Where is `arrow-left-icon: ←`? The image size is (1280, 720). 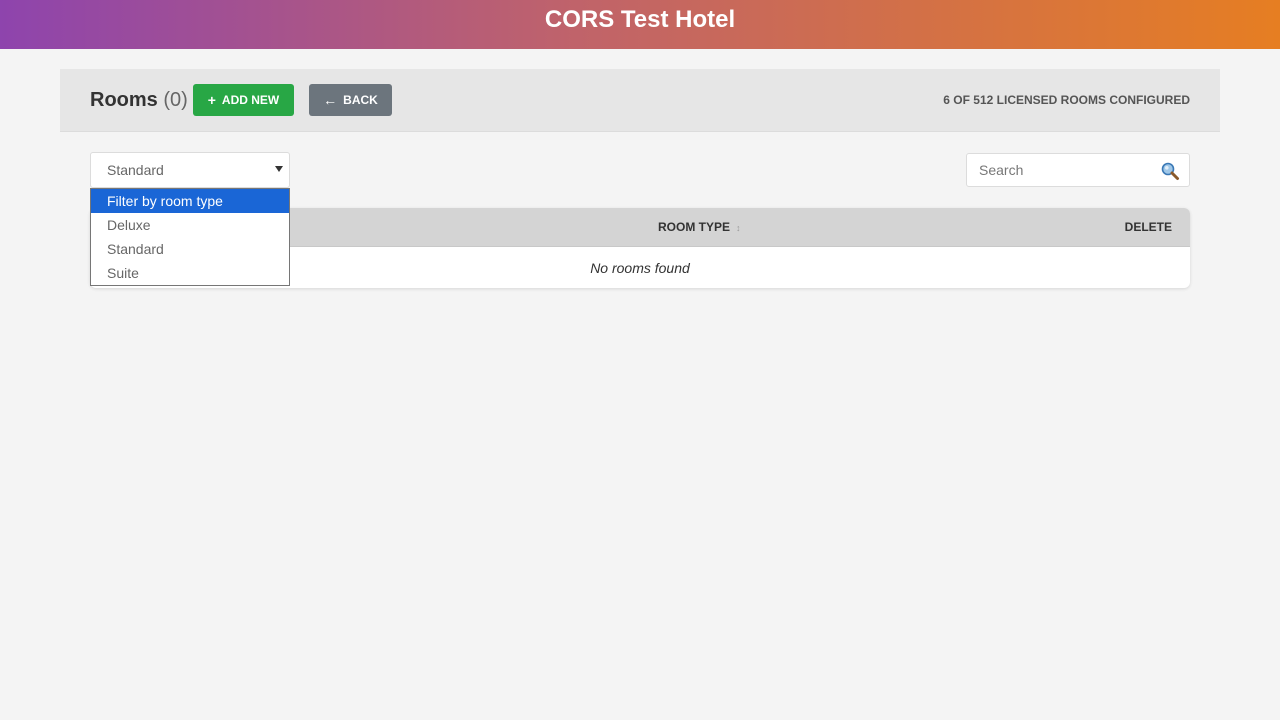
arrow-left-icon: ← is located at coordinates (330, 100).